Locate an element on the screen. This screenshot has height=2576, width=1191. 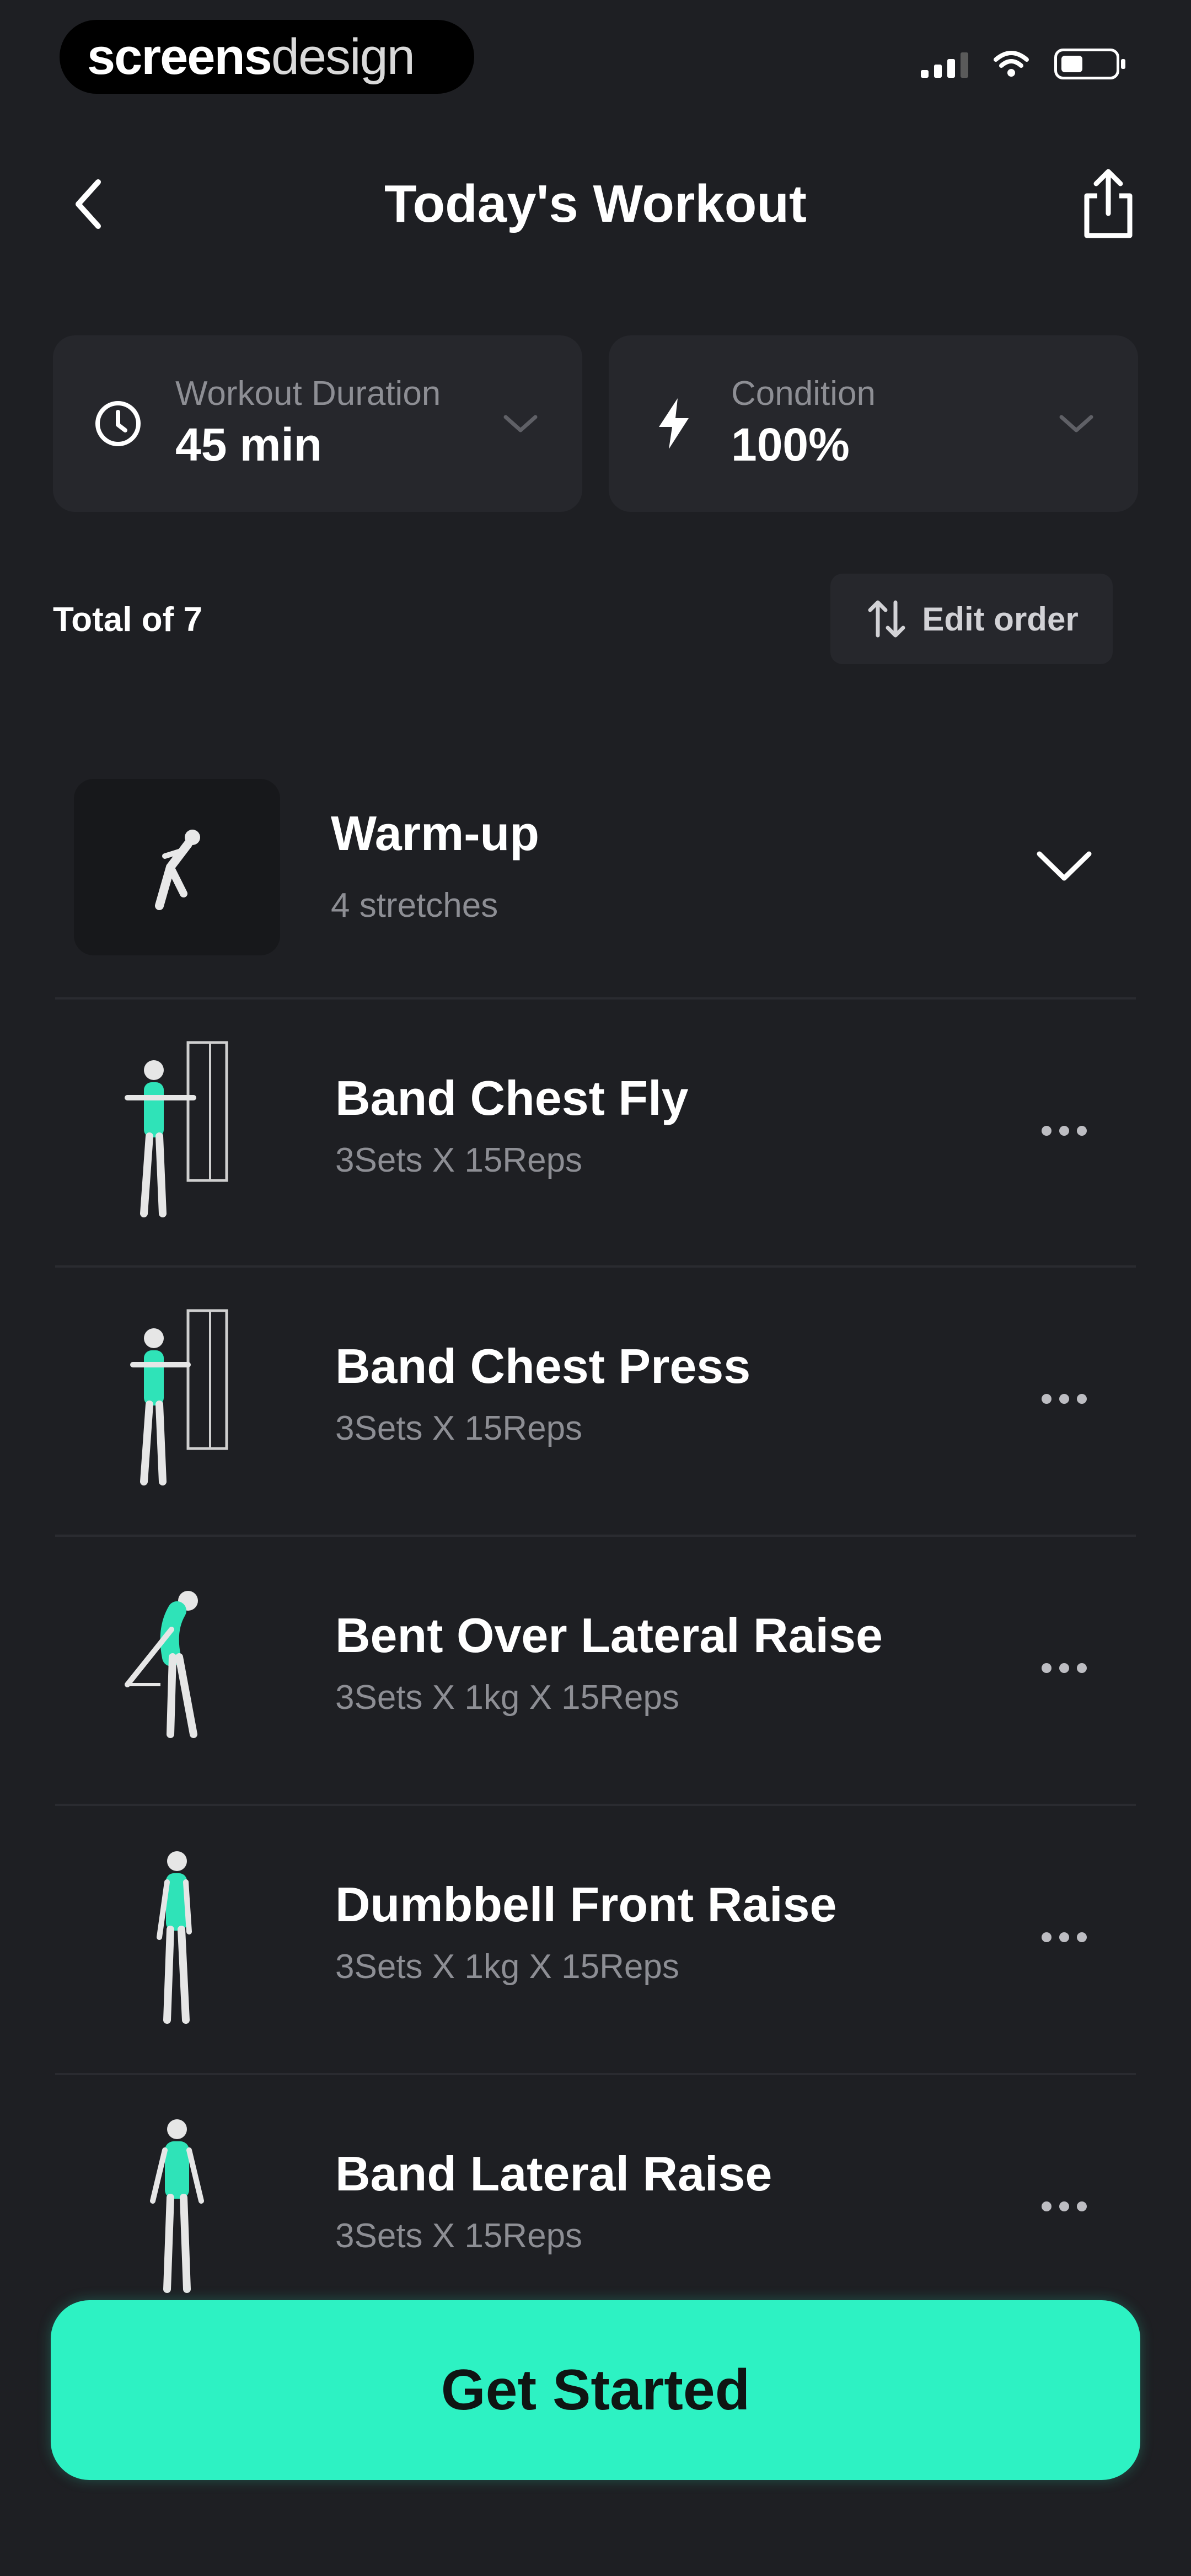
exercise-row-band-chest-press: Band Chest Press 3Sets X 15Reps is located at coordinates (595, 1401).